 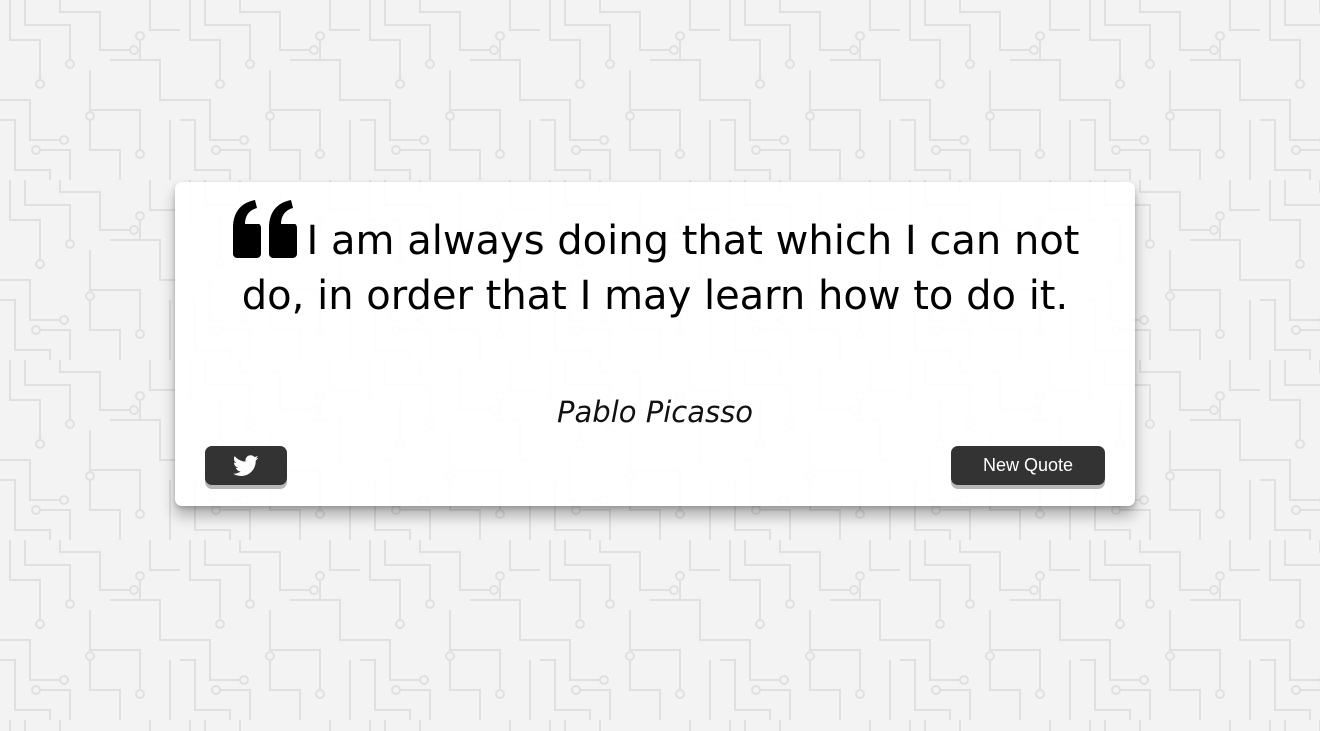 I want to click on tweet-button, so click(x=246, y=465).